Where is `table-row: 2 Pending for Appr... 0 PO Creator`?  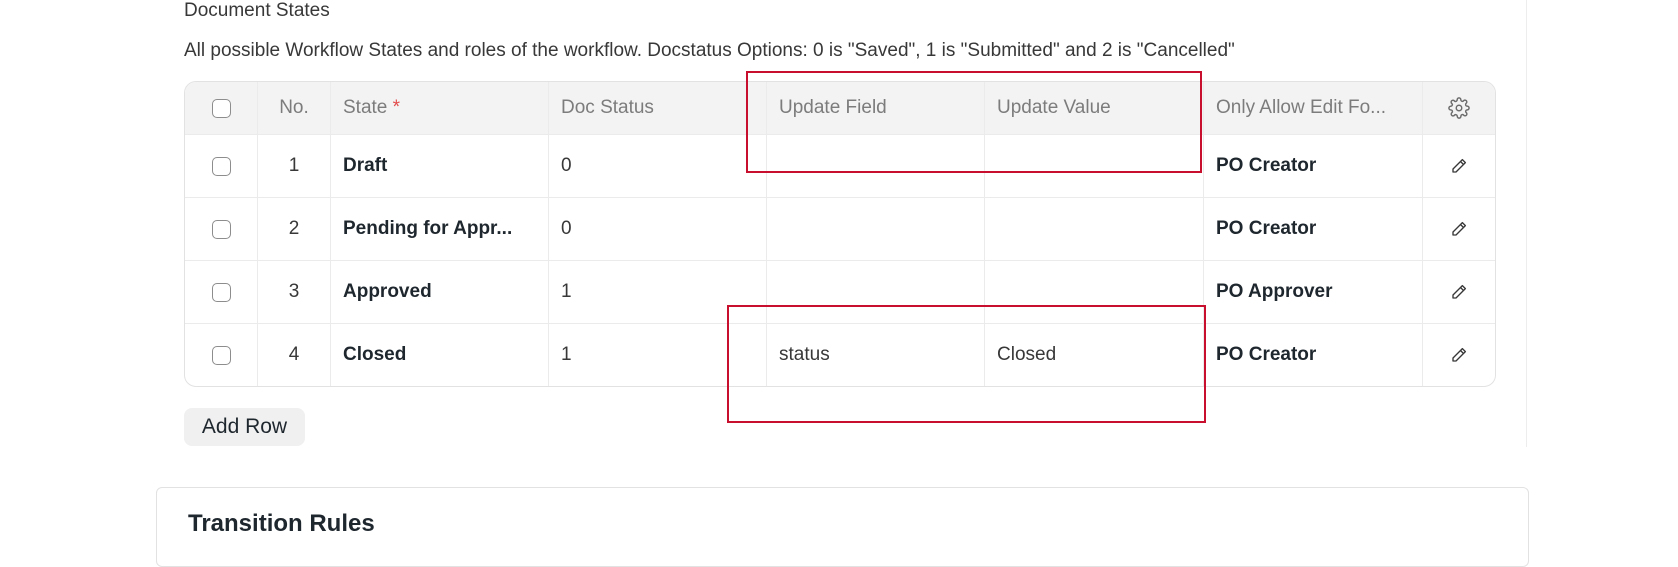 table-row: 2 Pending for Appr... 0 PO Creator is located at coordinates (840, 228).